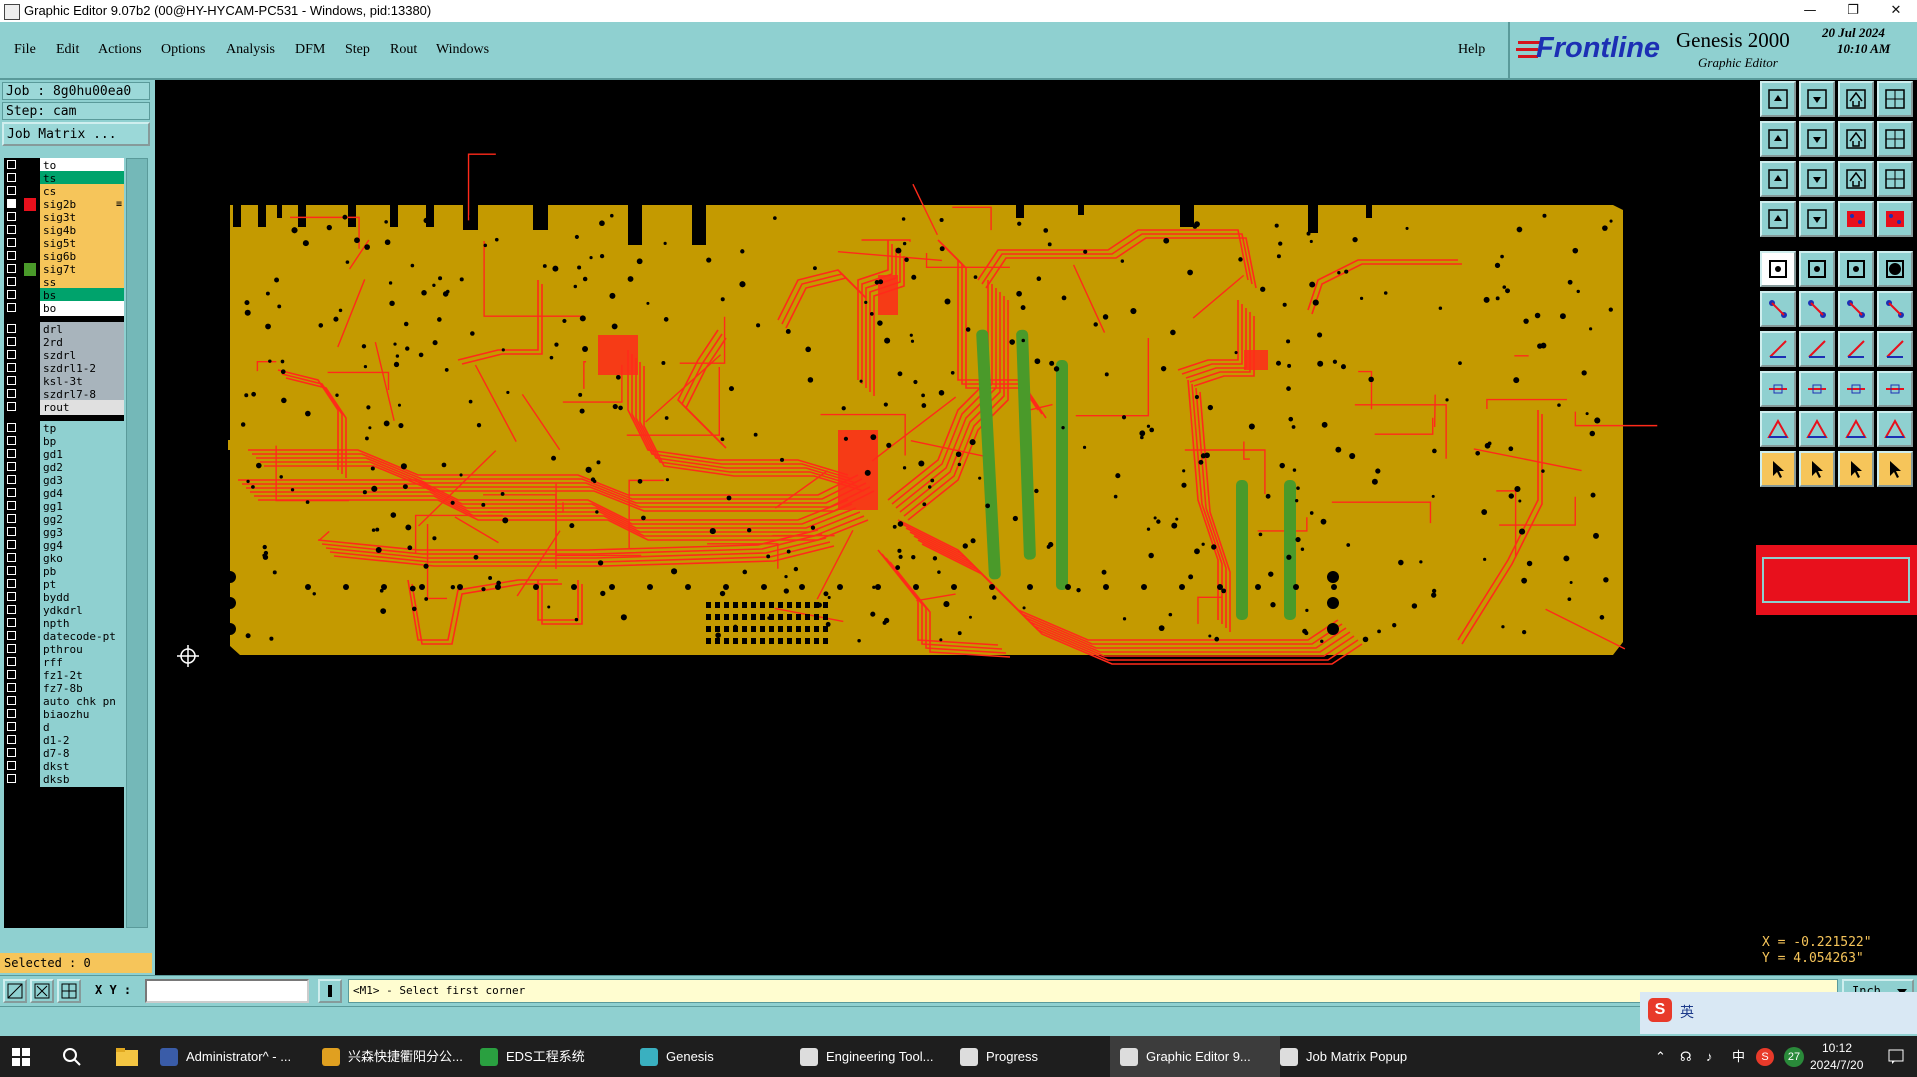 Image resolution: width=1917 pixels, height=1077 pixels. Describe the element at coordinates (127, 1057) in the screenshot. I see `file-explorer-icon` at that location.